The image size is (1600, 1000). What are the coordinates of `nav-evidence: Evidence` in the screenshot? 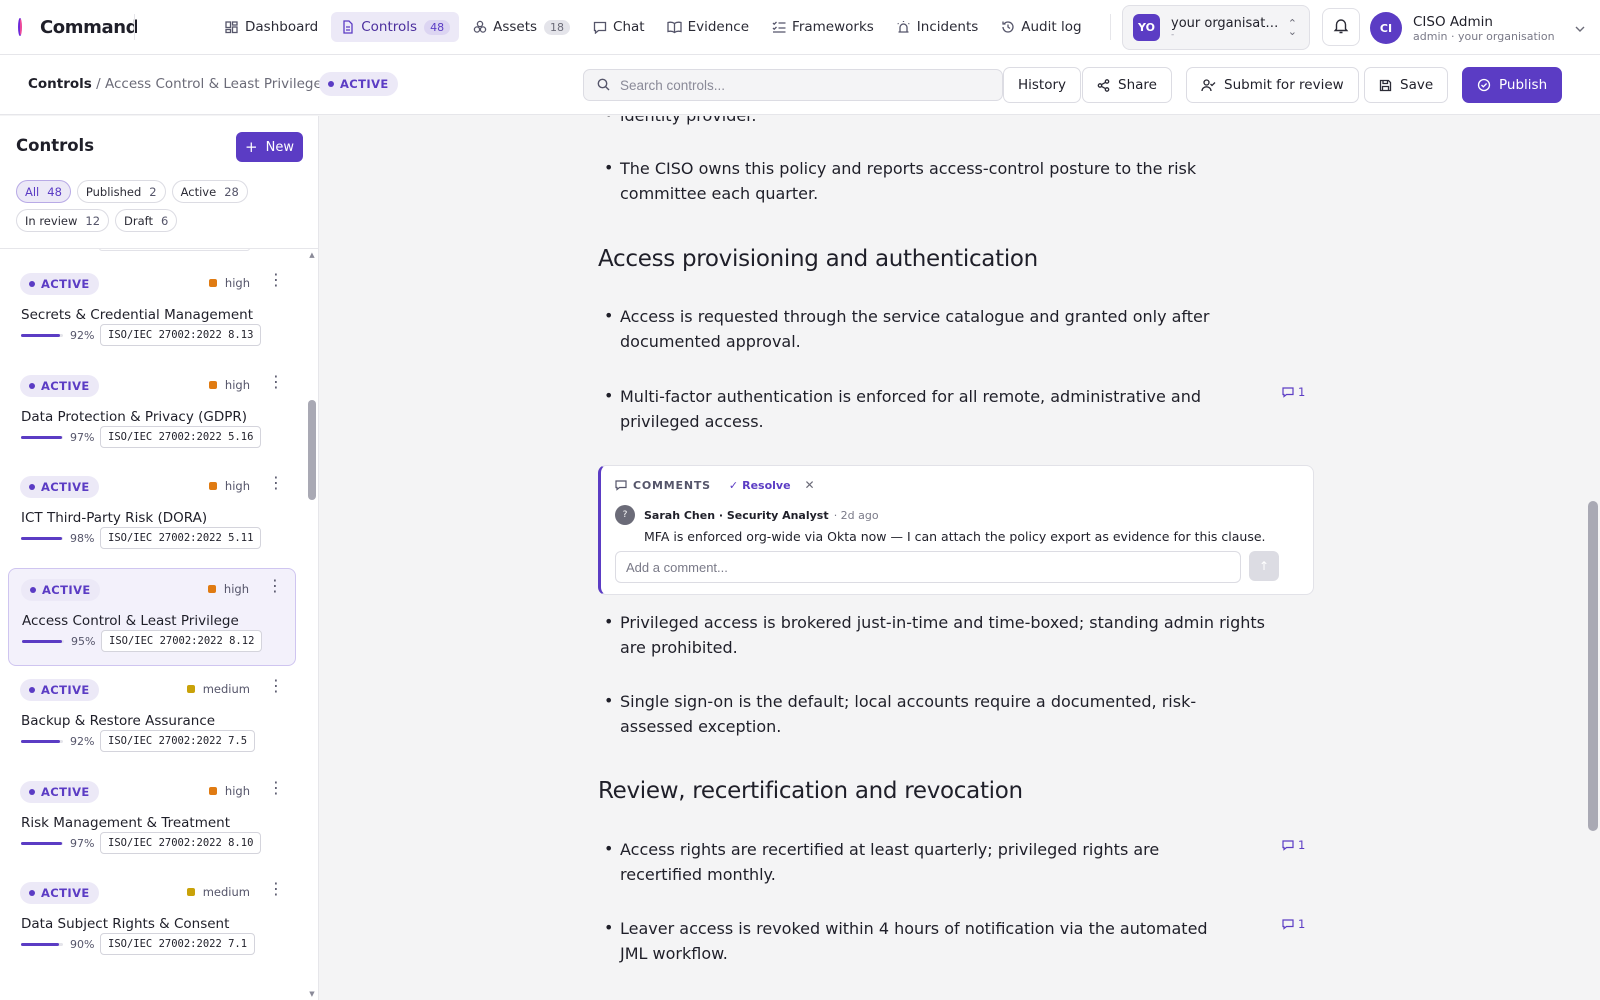 It's located at (708, 27).